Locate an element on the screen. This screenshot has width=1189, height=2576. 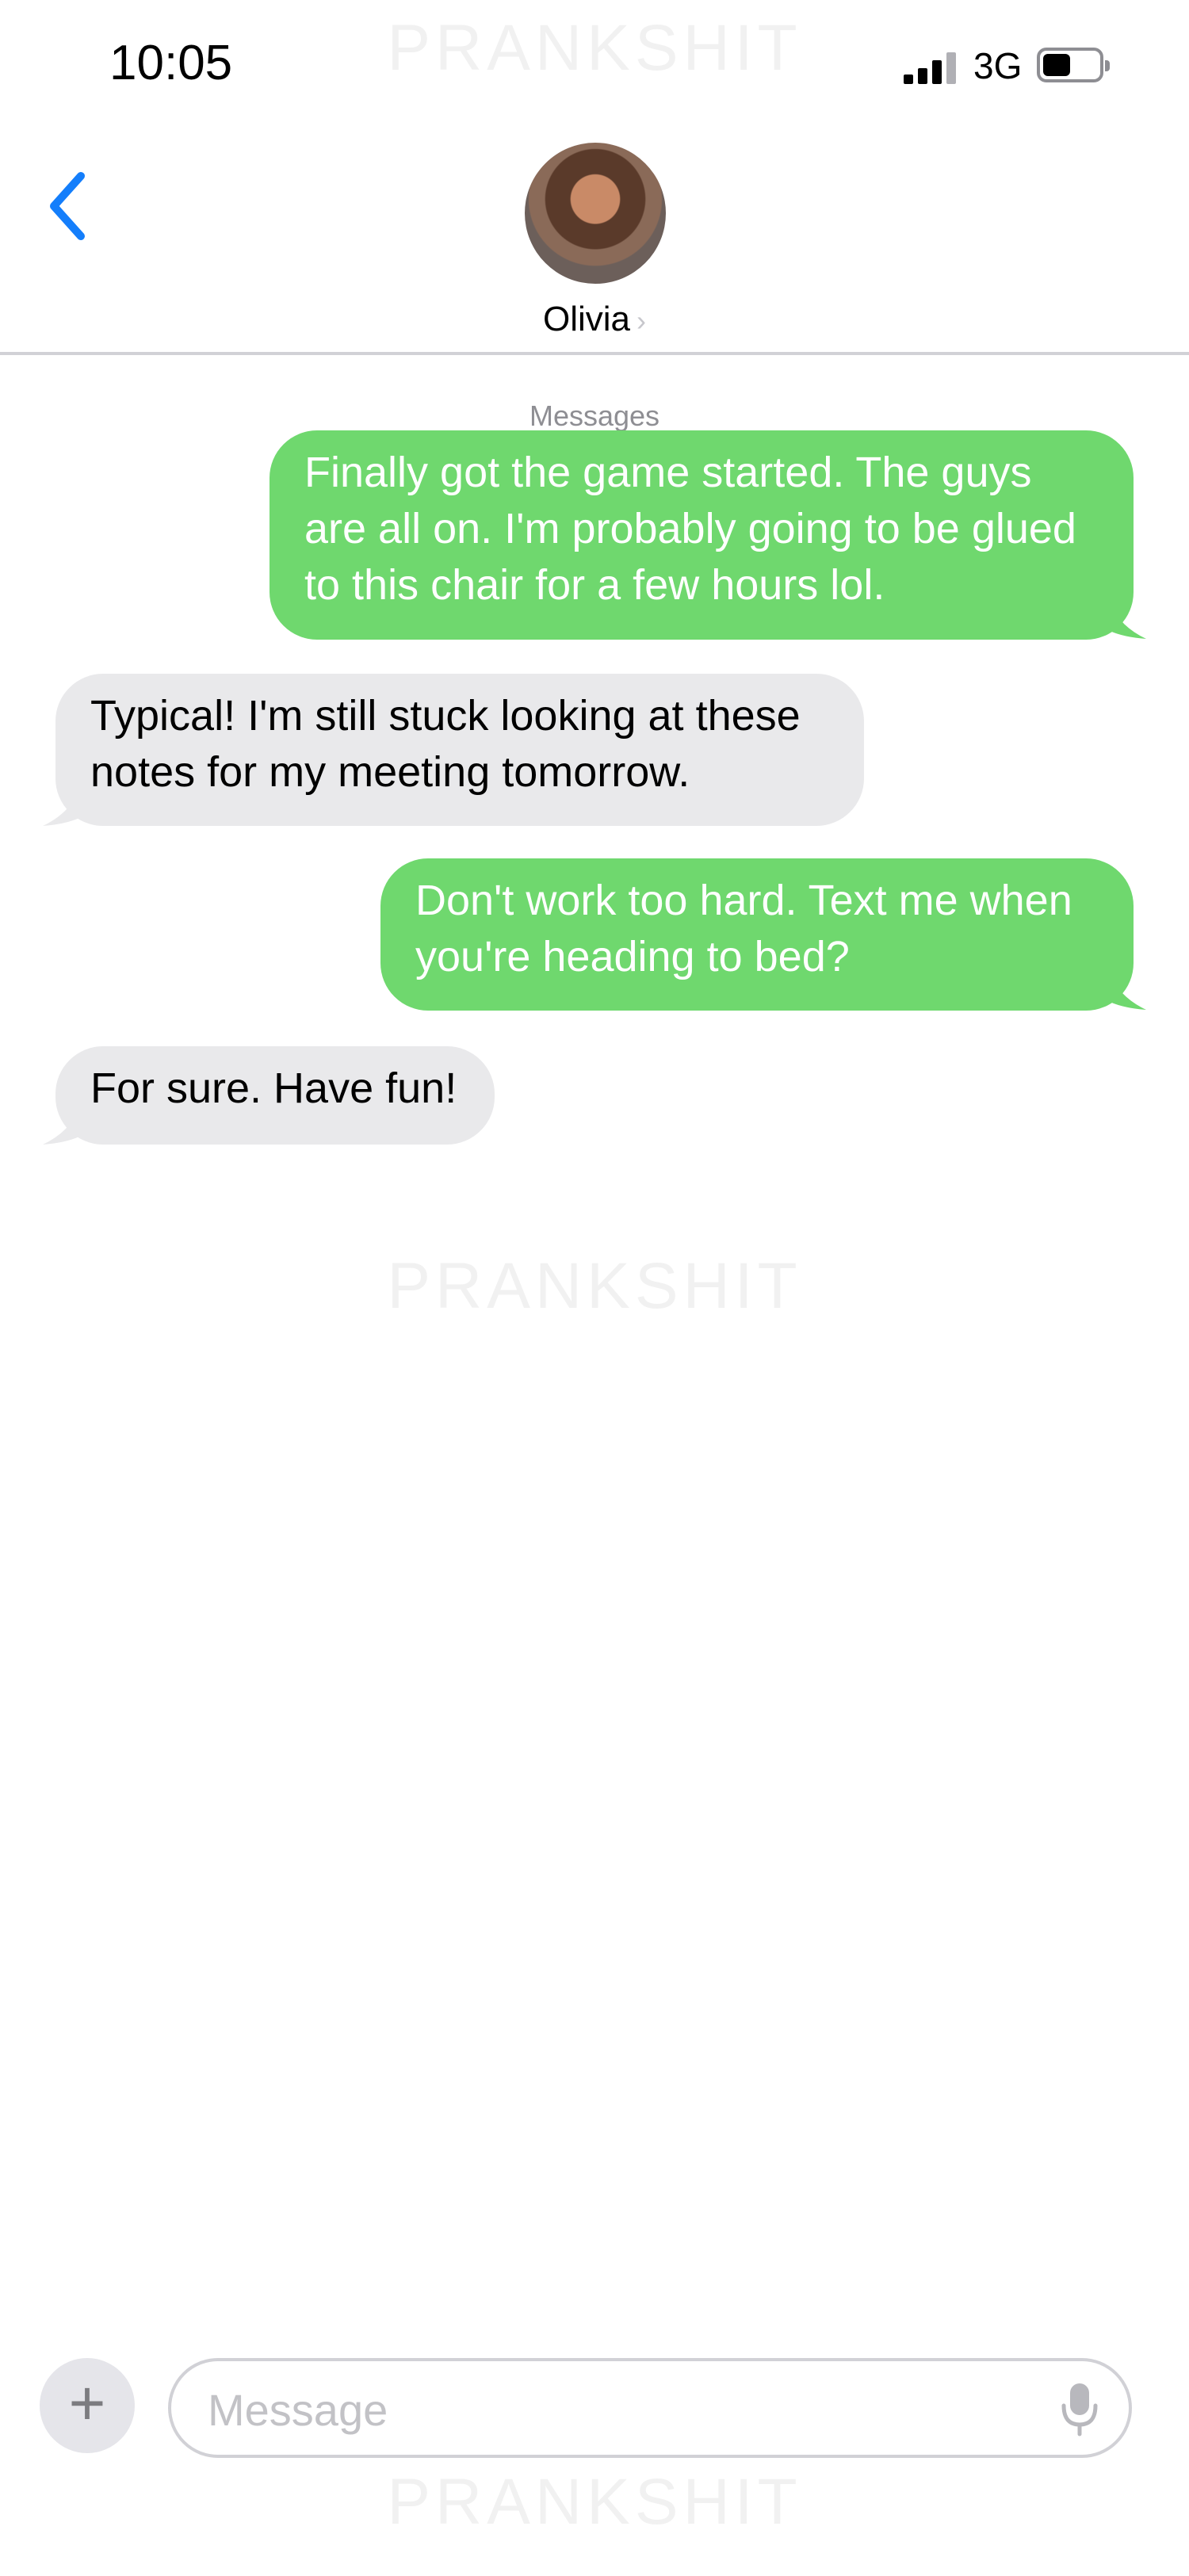
contact-name: Olivia is located at coordinates (586, 319).